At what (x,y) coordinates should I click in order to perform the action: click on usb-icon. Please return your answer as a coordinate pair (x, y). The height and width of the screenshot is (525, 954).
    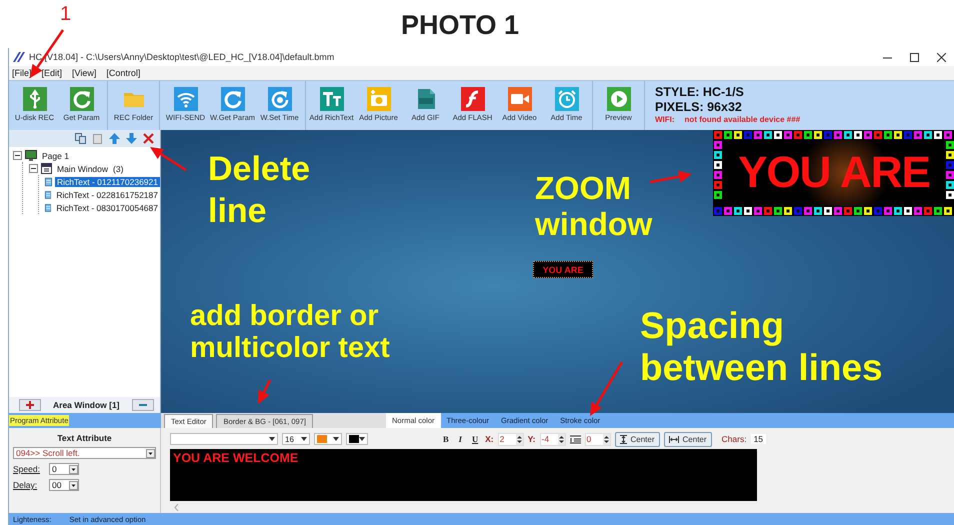
    Looking at the image, I should click on (34, 99).